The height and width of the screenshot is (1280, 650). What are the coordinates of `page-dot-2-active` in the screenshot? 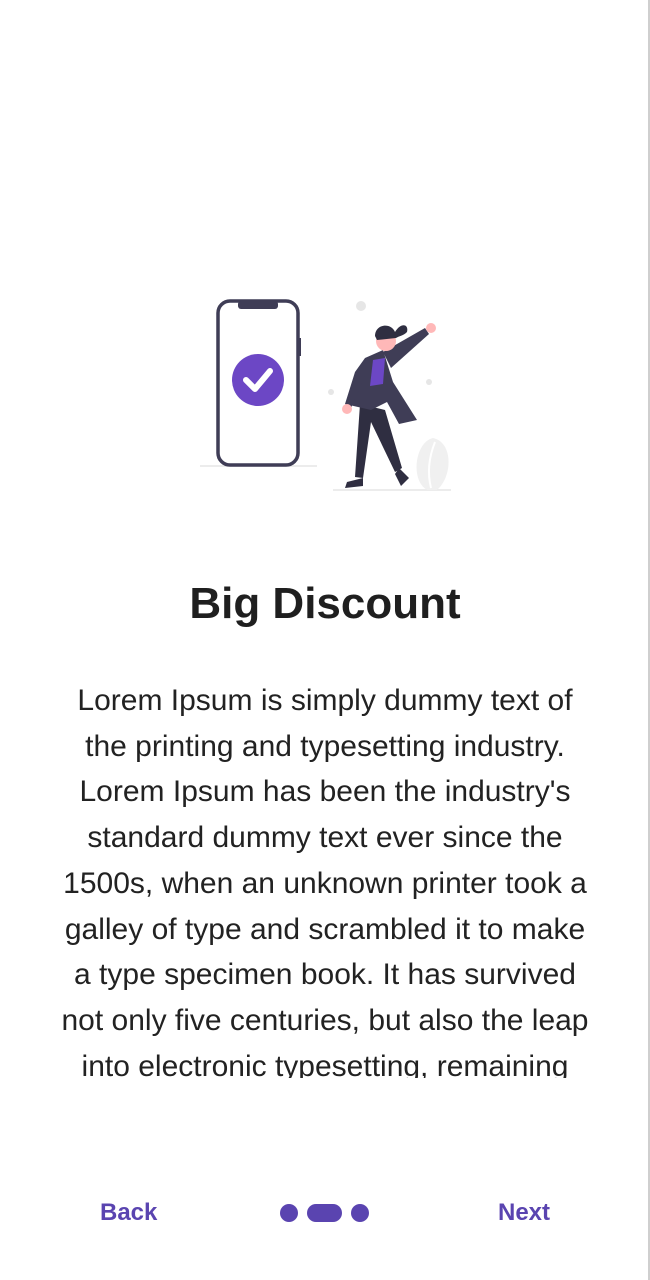 It's located at (324, 1213).